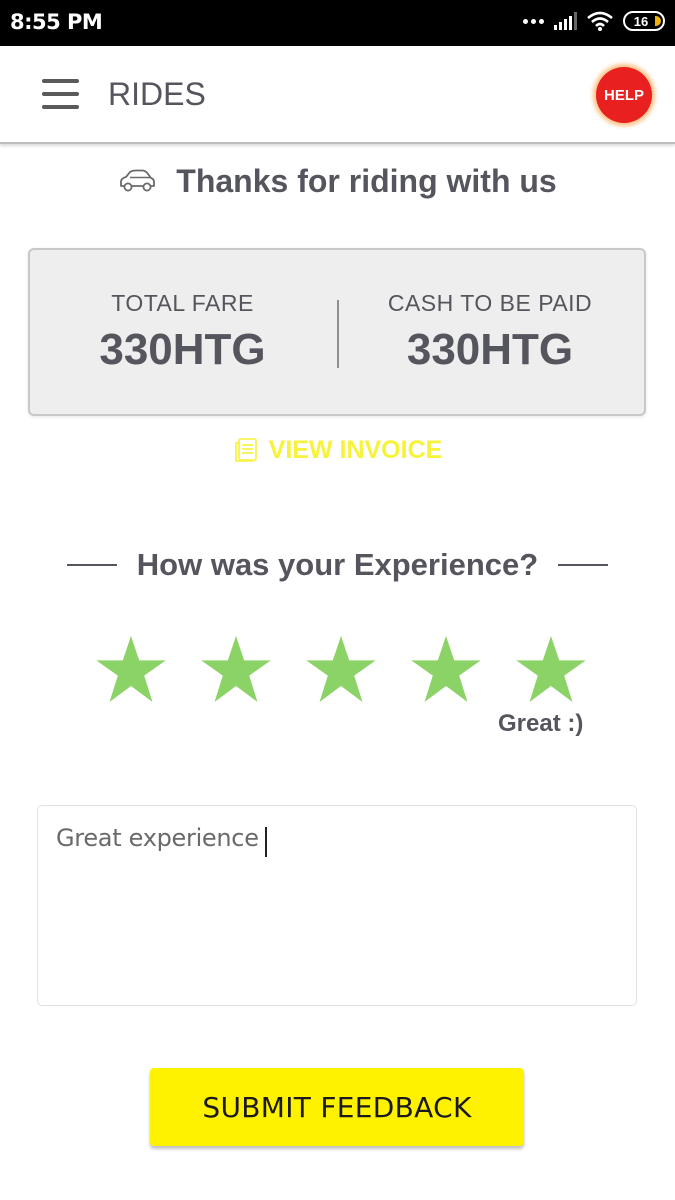  Describe the element at coordinates (541, 723) in the screenshot. I see `rating-label: Great :)` at that location.